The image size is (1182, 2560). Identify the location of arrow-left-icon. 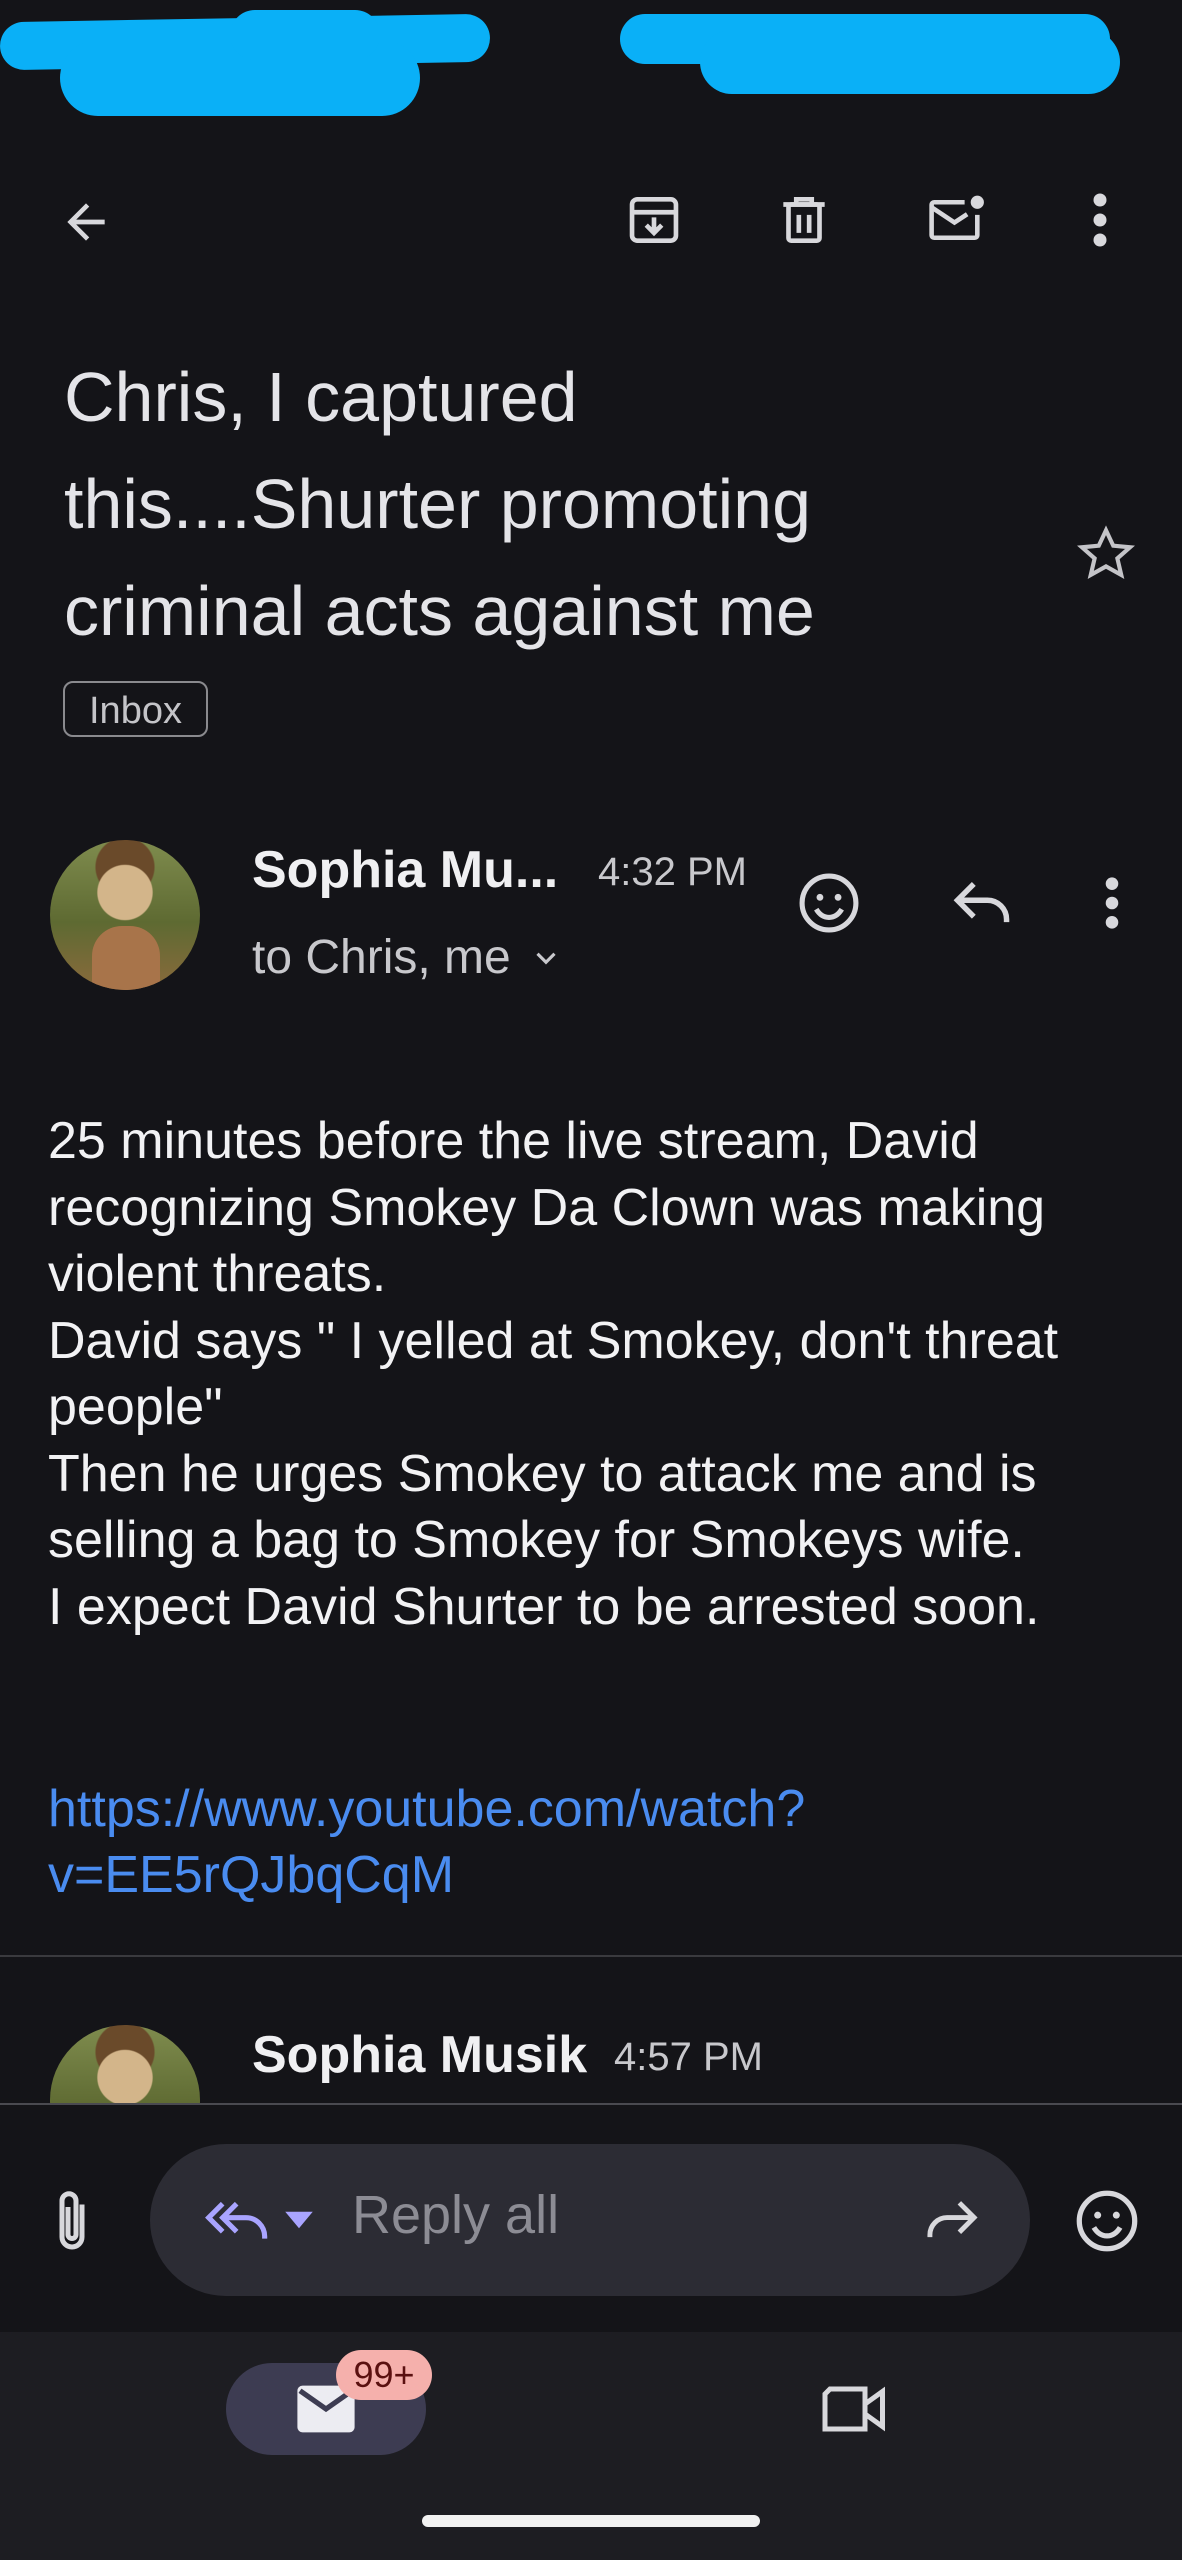
(86, 222).